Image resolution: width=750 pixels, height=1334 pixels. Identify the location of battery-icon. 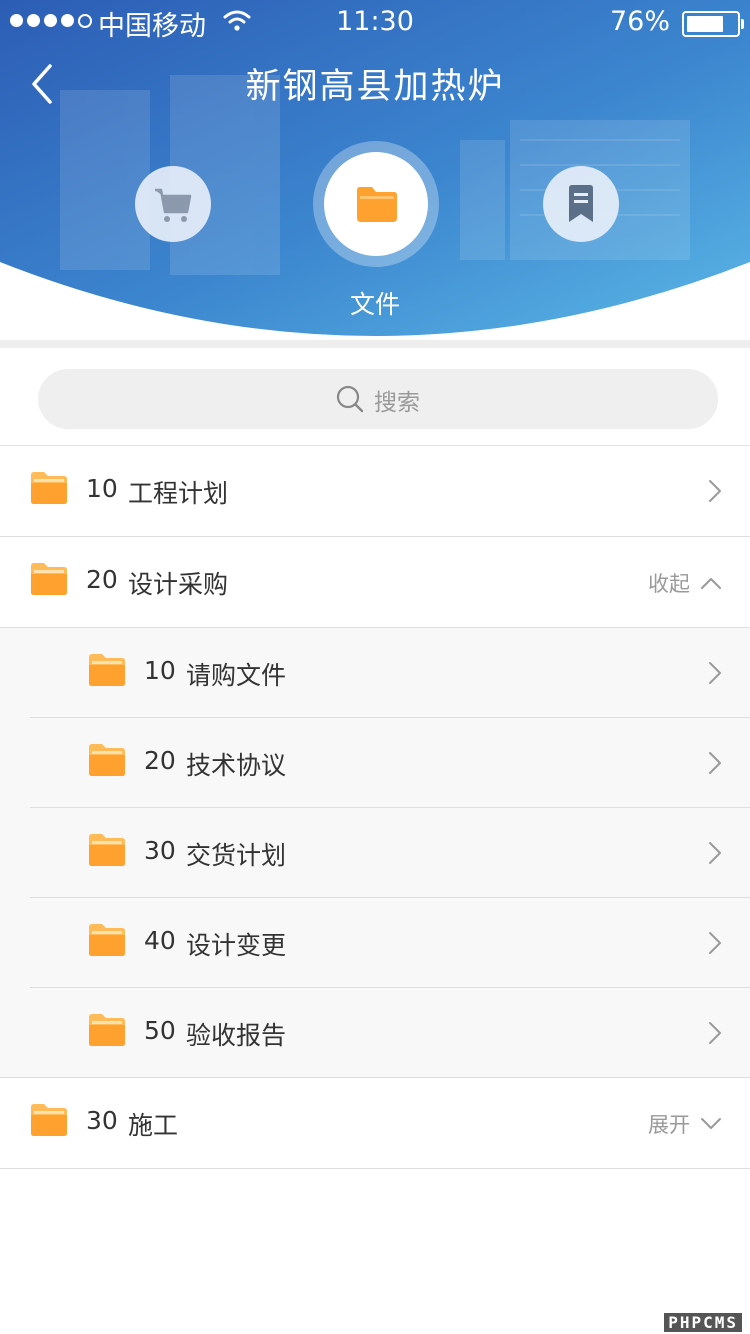
(713, 24).